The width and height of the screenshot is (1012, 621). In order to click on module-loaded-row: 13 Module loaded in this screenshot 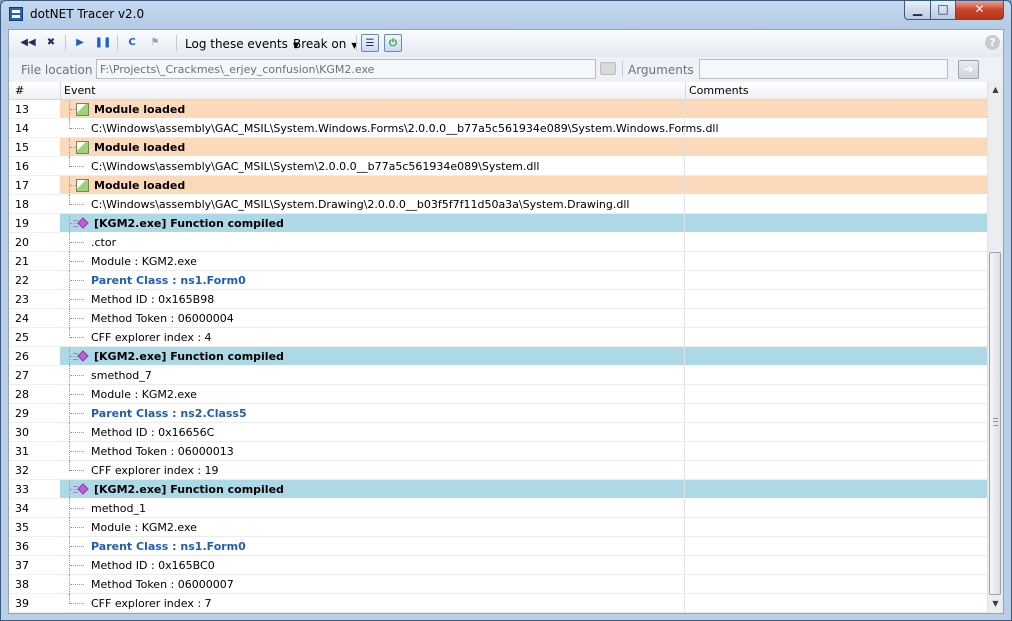, I will do `click(498, 109)`.